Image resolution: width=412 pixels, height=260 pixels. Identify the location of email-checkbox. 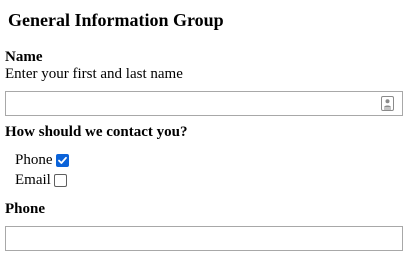
(60, 180).